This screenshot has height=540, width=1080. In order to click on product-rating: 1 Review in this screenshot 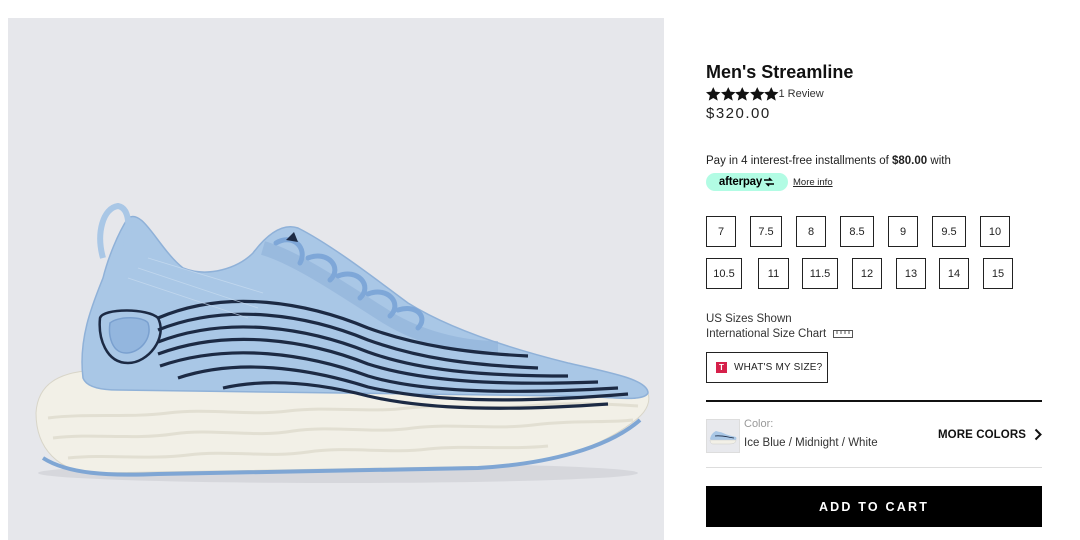, I will do `click(765, 94)`.